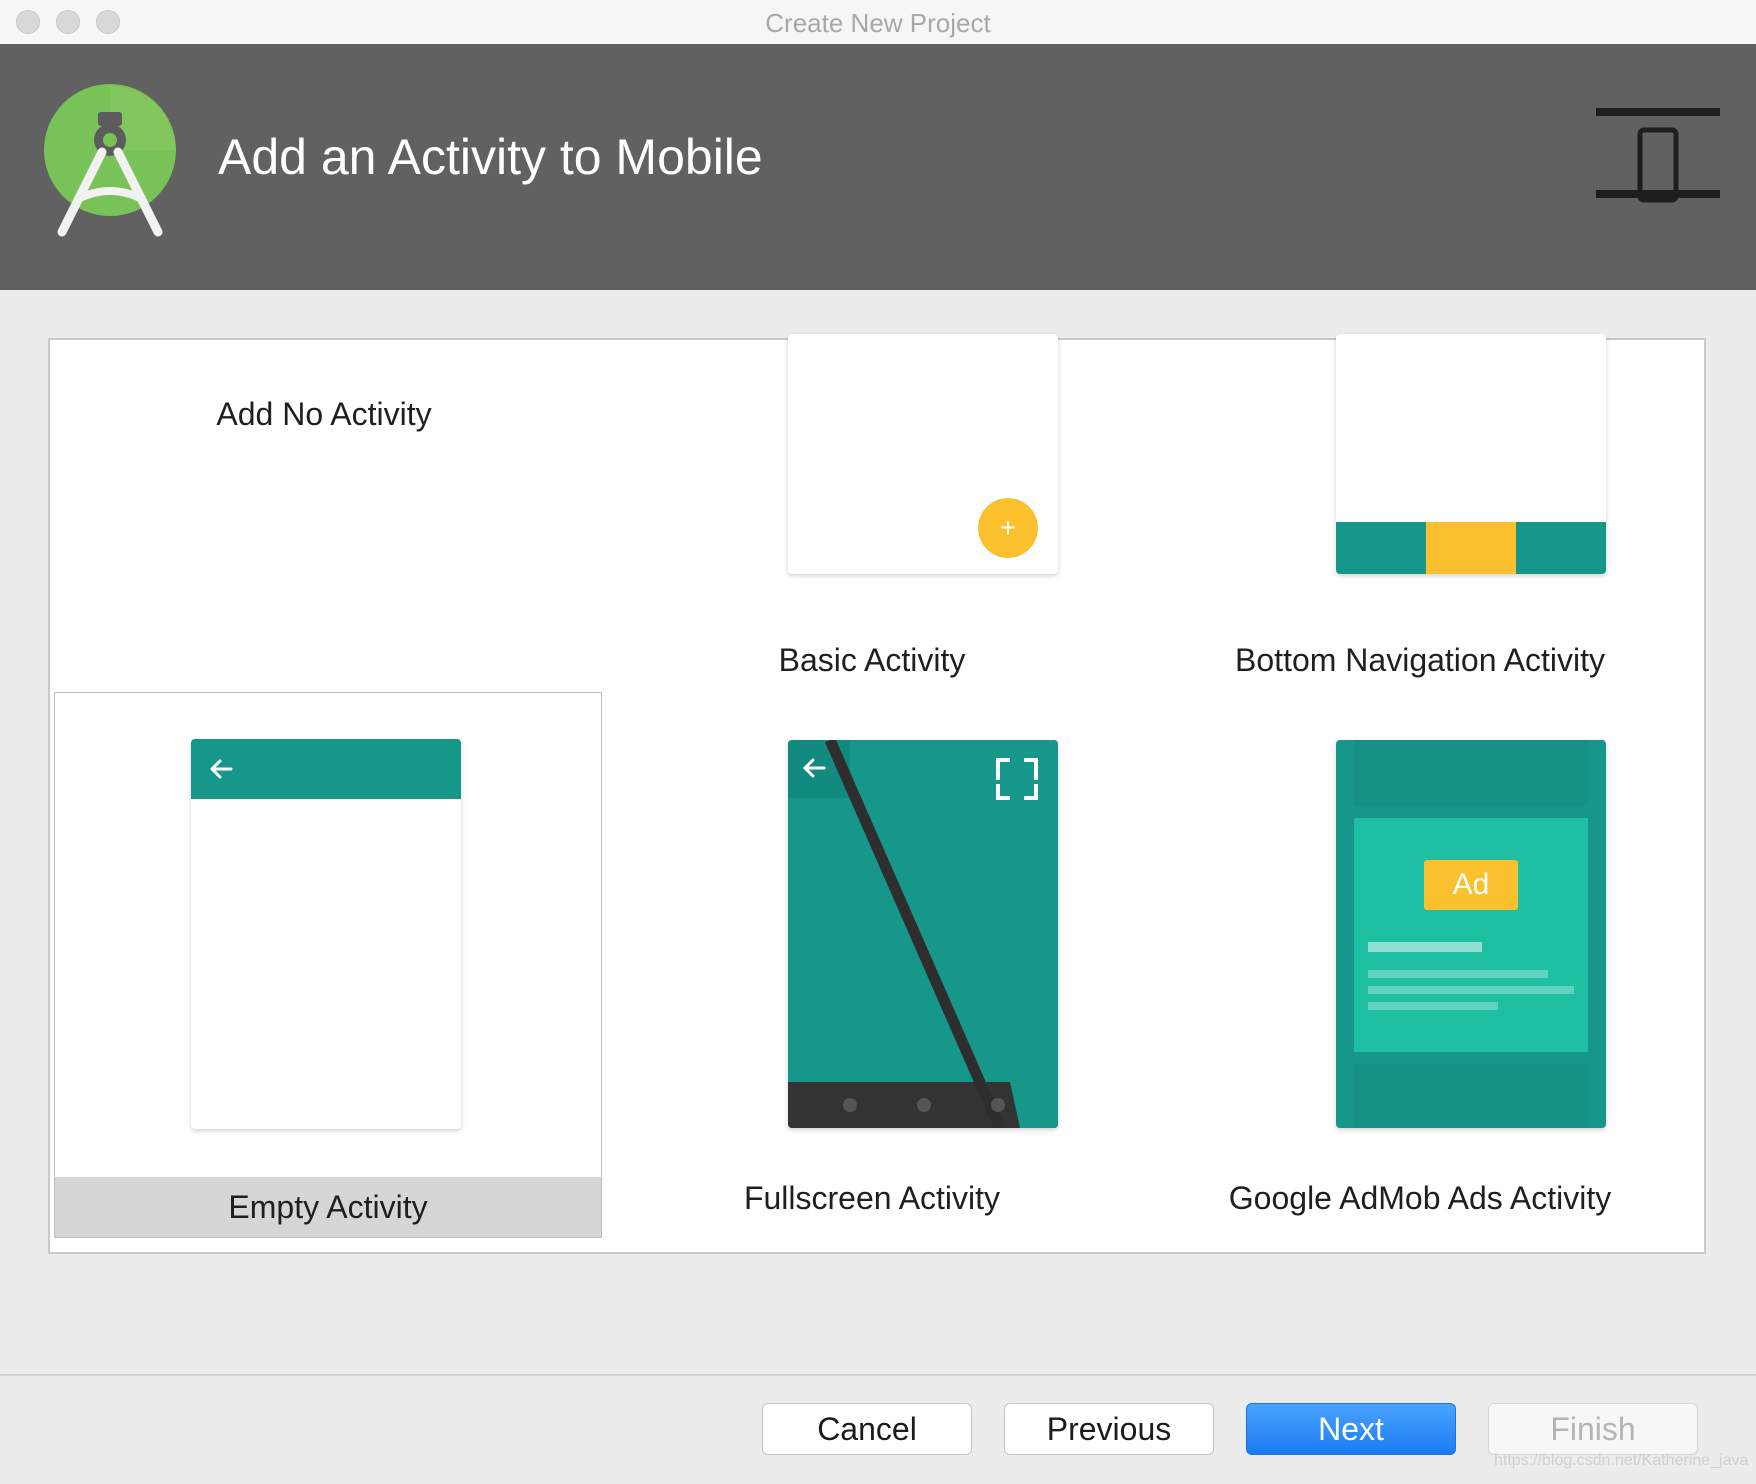  What do you see at coordinates (1471, 773) in the screenshot?
I see `admob-top-bar` at bounding box center [1471, 773].